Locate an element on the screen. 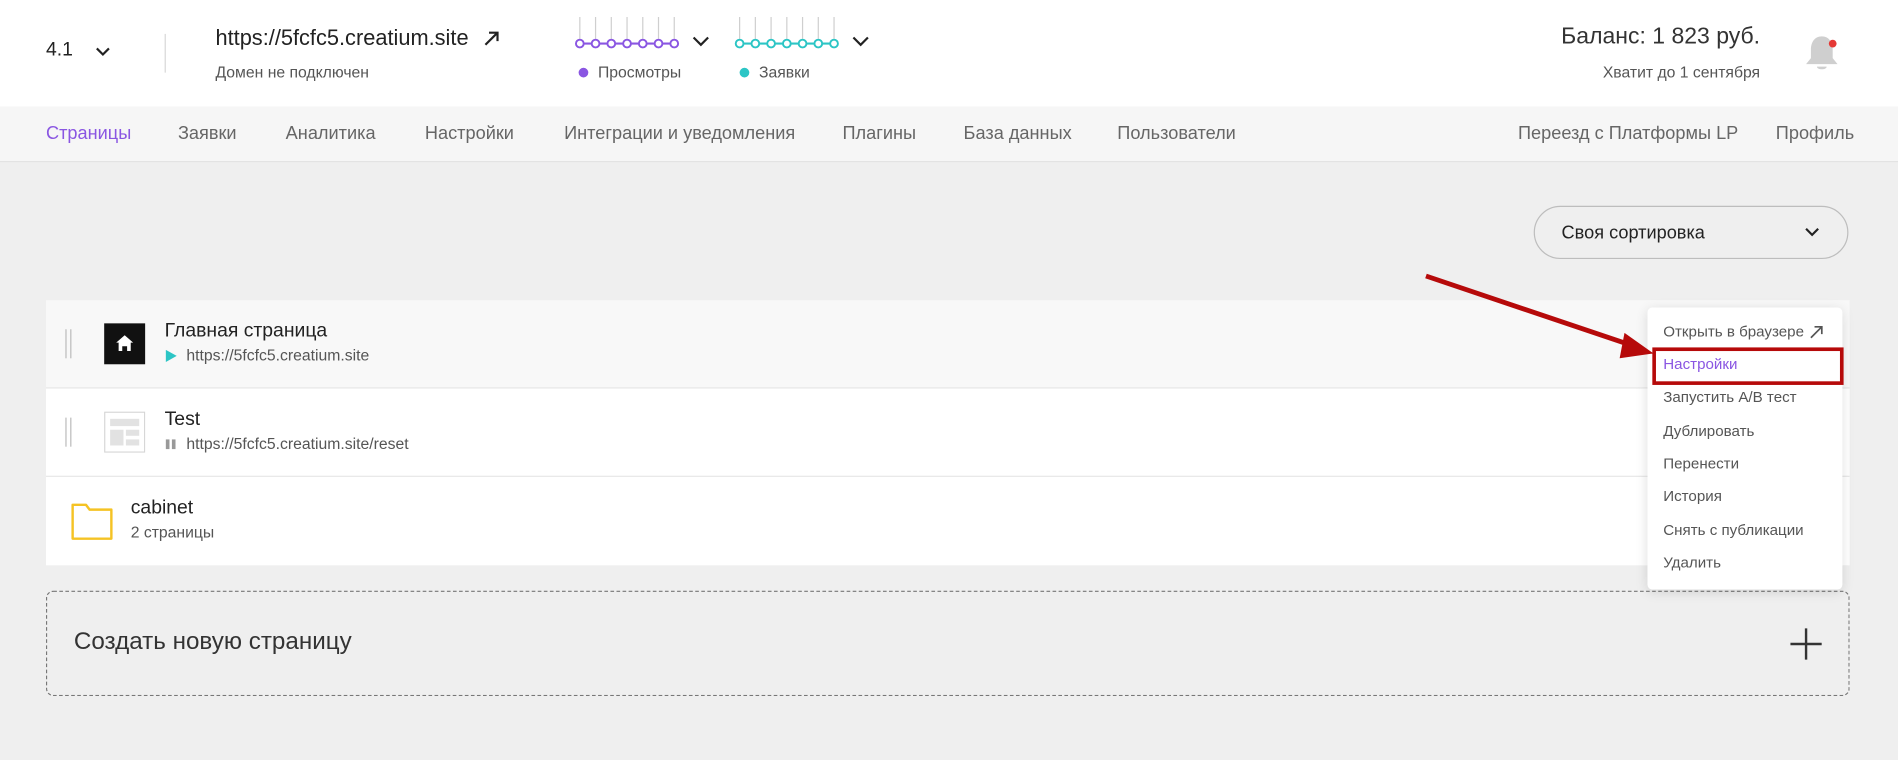  views-legend: Просмотры is located at coordinates (630, 72).